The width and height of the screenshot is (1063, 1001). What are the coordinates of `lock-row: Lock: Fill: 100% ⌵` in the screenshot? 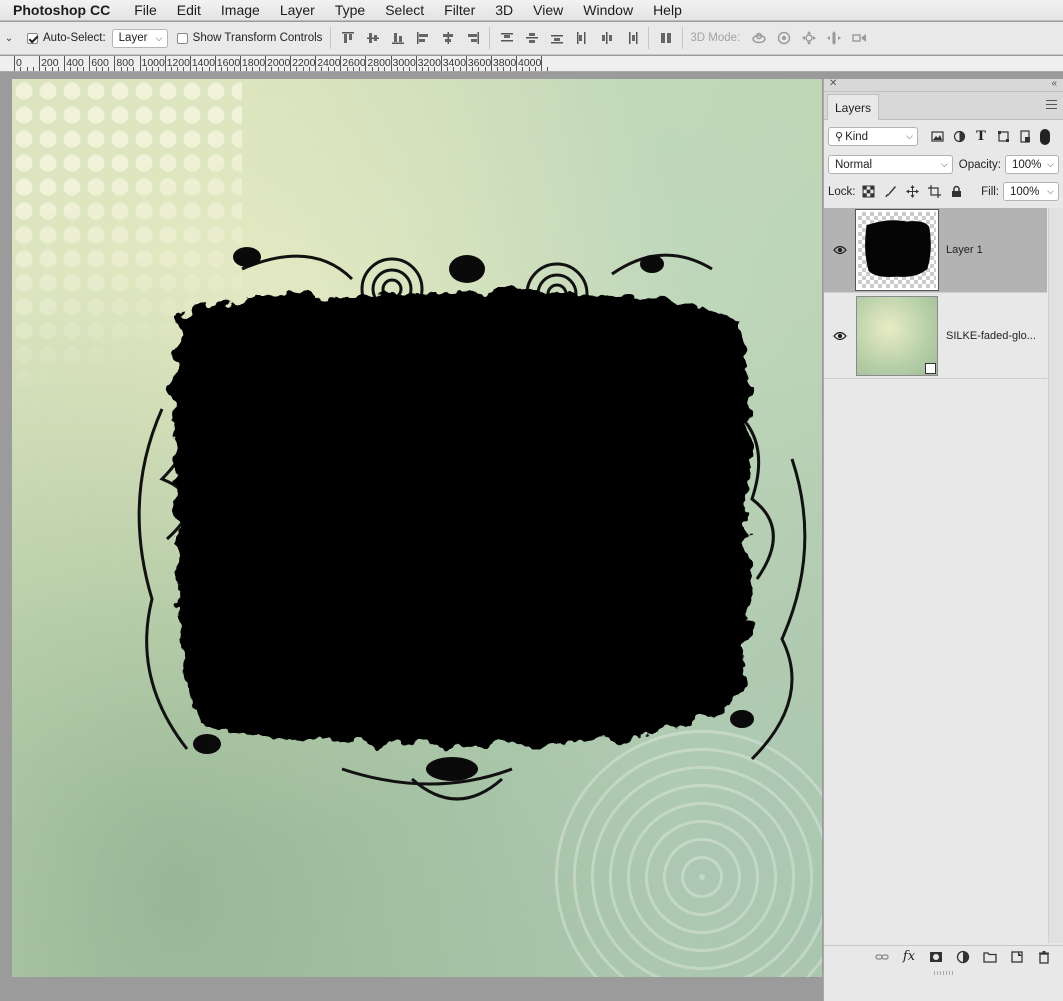 It's located at (943, 191).